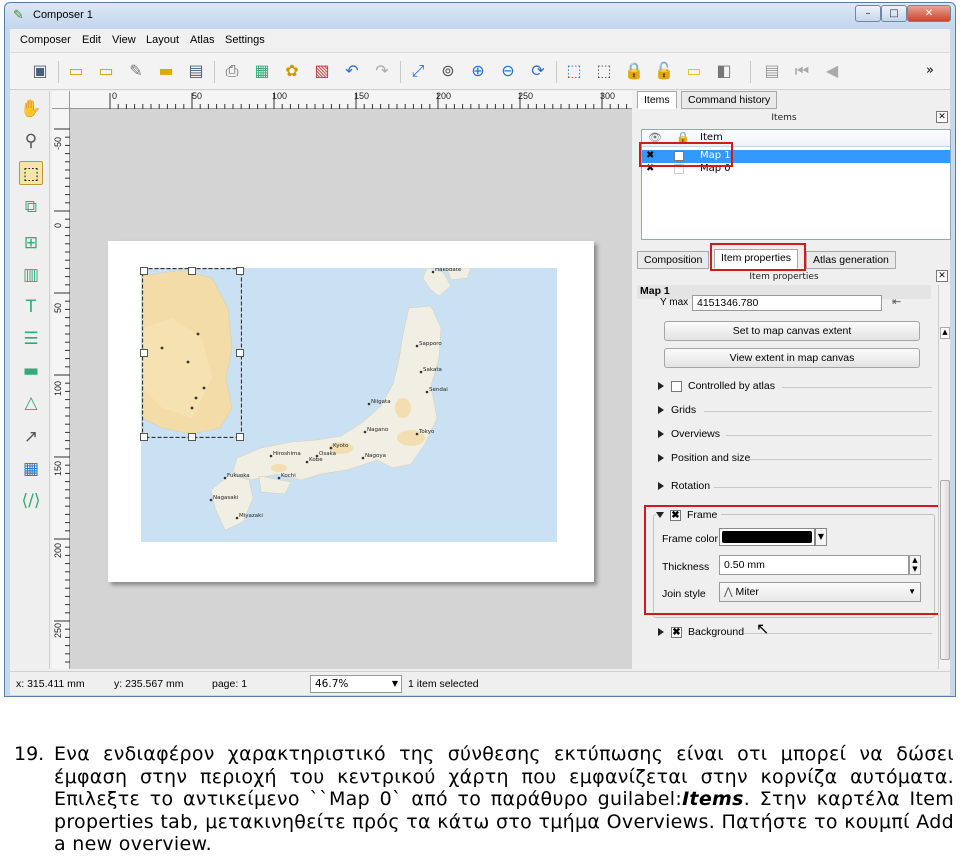 Image resolution: width=960 pixels, height=857 pixels. Describe the element at coordinates (673, 260) in the screenshot. I see `tab-composition: Composition` at that location.